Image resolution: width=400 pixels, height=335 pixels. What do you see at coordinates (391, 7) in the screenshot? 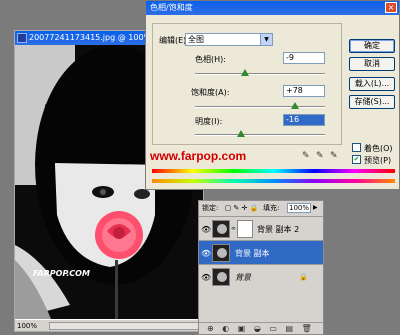
I see `close-icon: ×` at bounding box center [391, 7].